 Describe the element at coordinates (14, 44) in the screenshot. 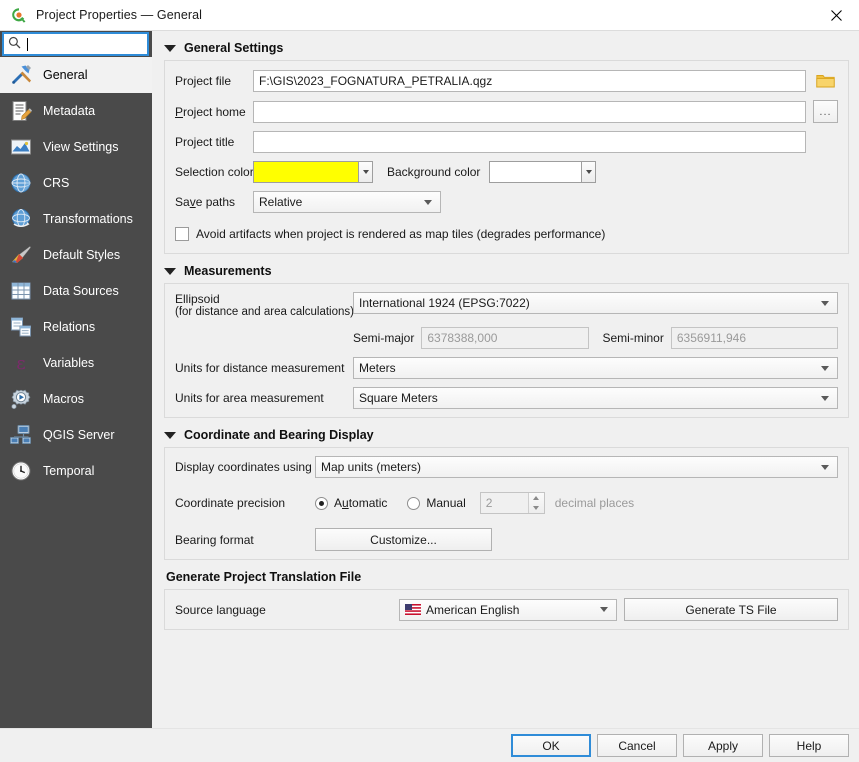

I see `search-icon` at that location.